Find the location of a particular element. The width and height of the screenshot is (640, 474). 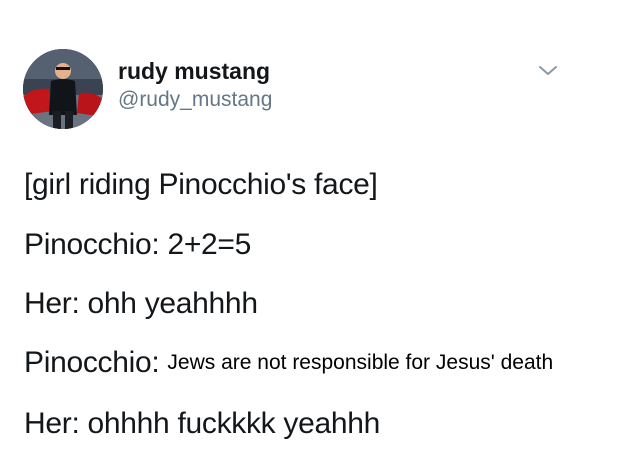

avatar is located at coordinates (63, 89).